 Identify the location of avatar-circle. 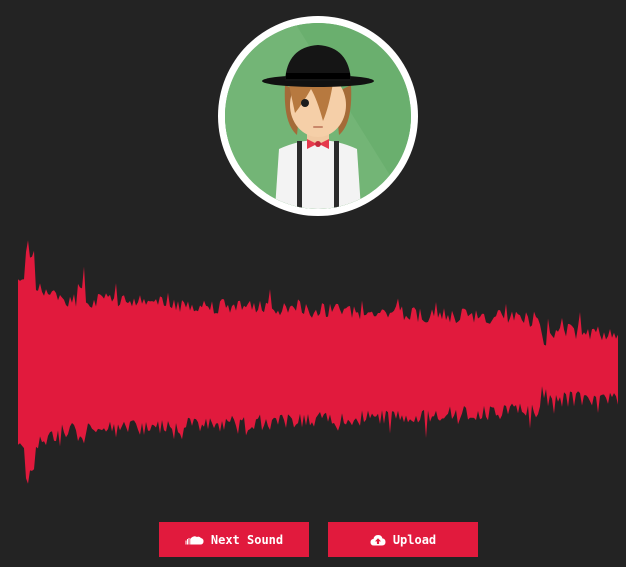
(318, 116).